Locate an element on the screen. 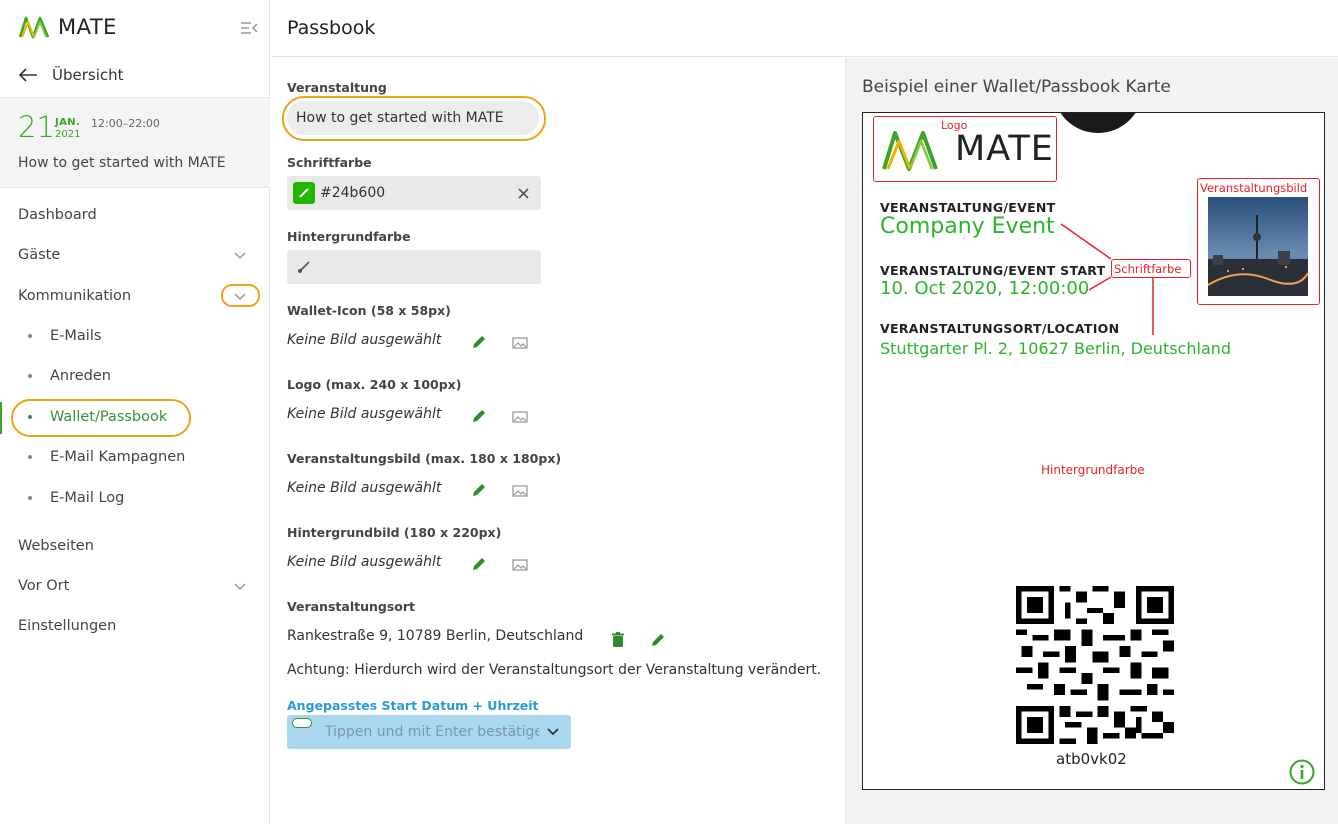  sub-item-email-log: E-Mail Log is located at coordinates (76, 498).